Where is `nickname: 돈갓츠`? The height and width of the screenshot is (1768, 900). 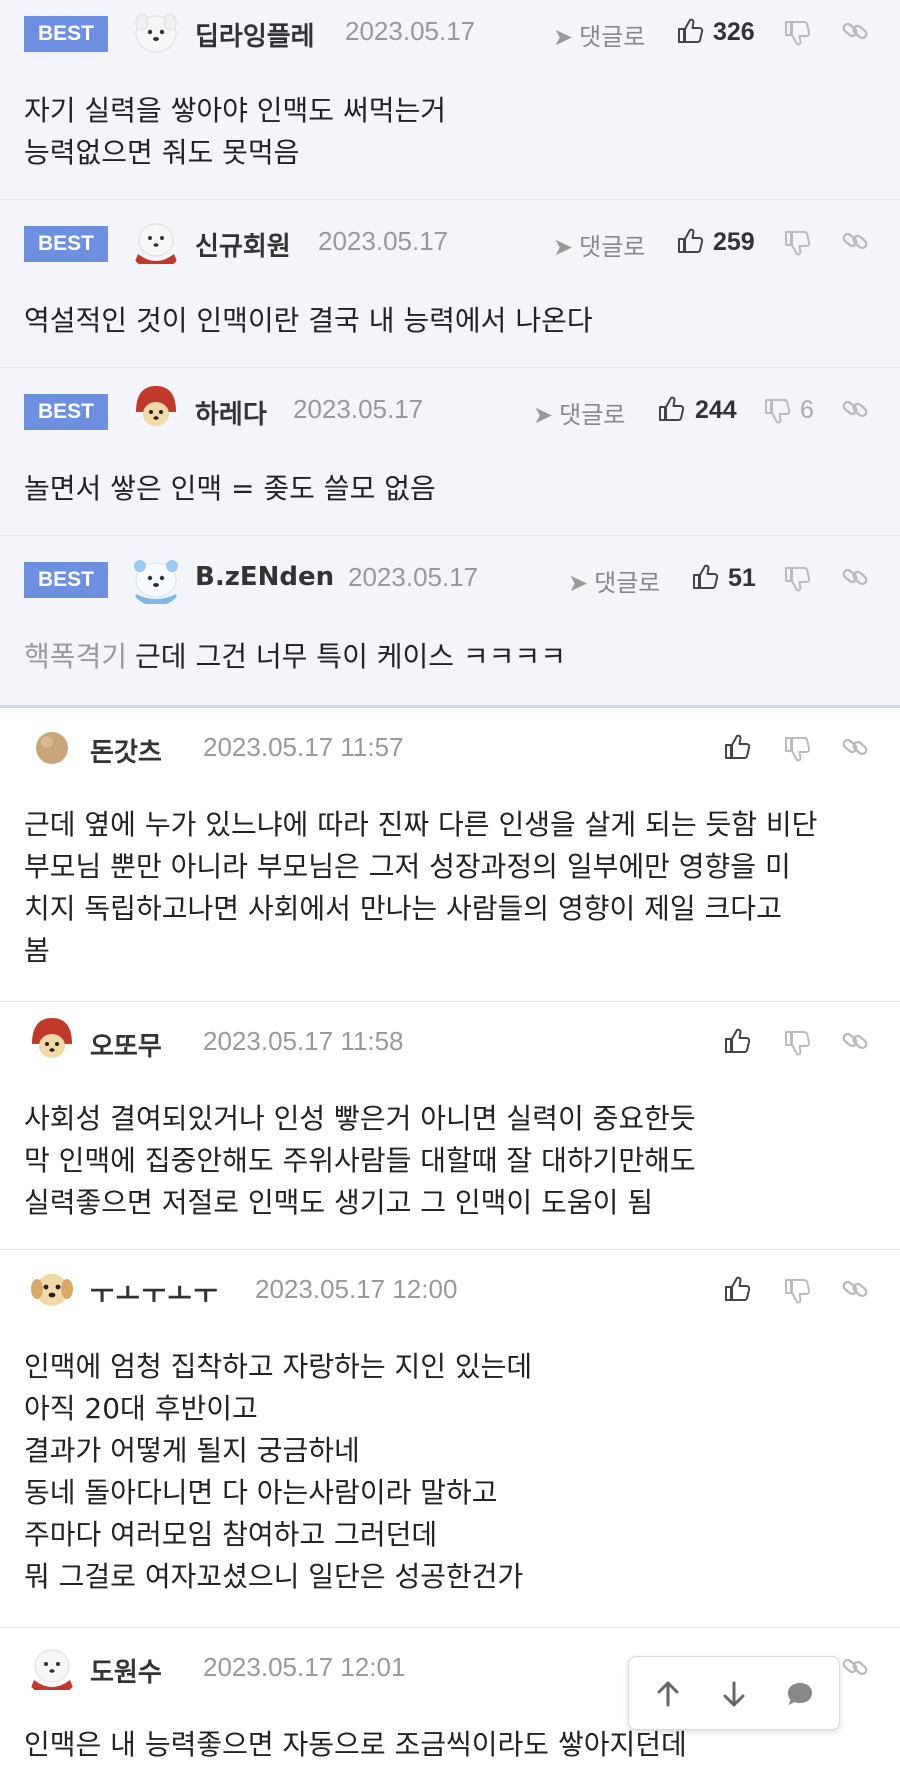
nickname: 돈갓츠 is located at coordinates (126, 750).